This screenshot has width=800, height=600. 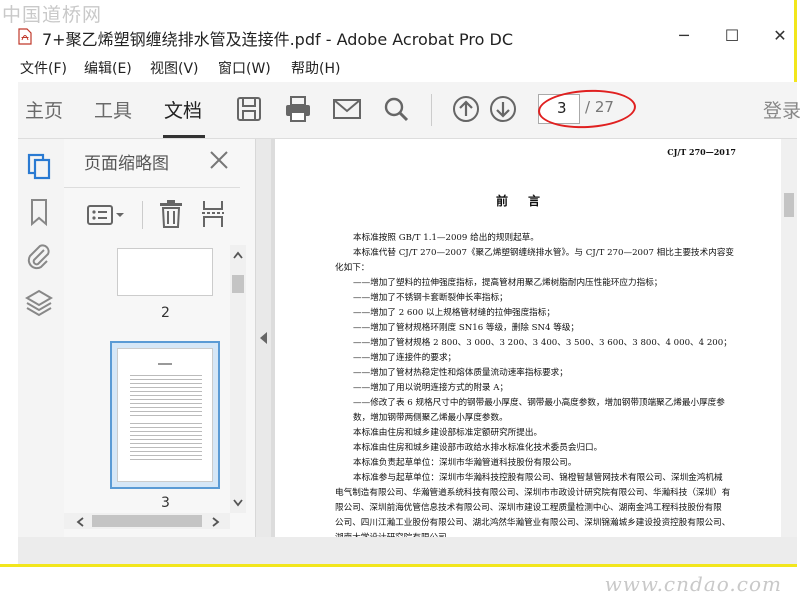 What do you see at coordinates (431, 110) in the screenshot?
I see `toolbar-separator` at bounding box center [431, 110].